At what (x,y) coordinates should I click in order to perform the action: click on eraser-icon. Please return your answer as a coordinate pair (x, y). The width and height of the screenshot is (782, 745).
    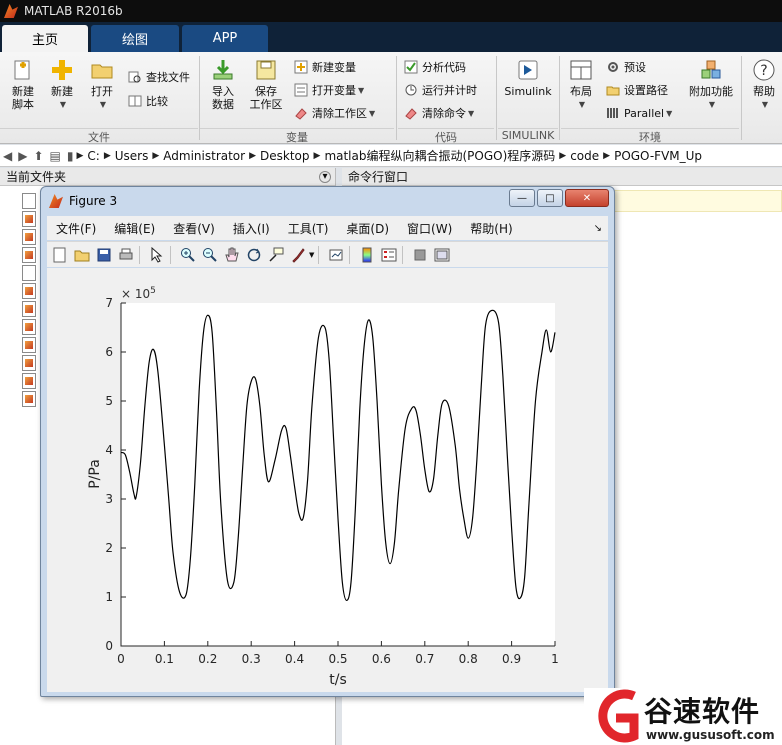
    Looking at the image, I should click on (411, 114).